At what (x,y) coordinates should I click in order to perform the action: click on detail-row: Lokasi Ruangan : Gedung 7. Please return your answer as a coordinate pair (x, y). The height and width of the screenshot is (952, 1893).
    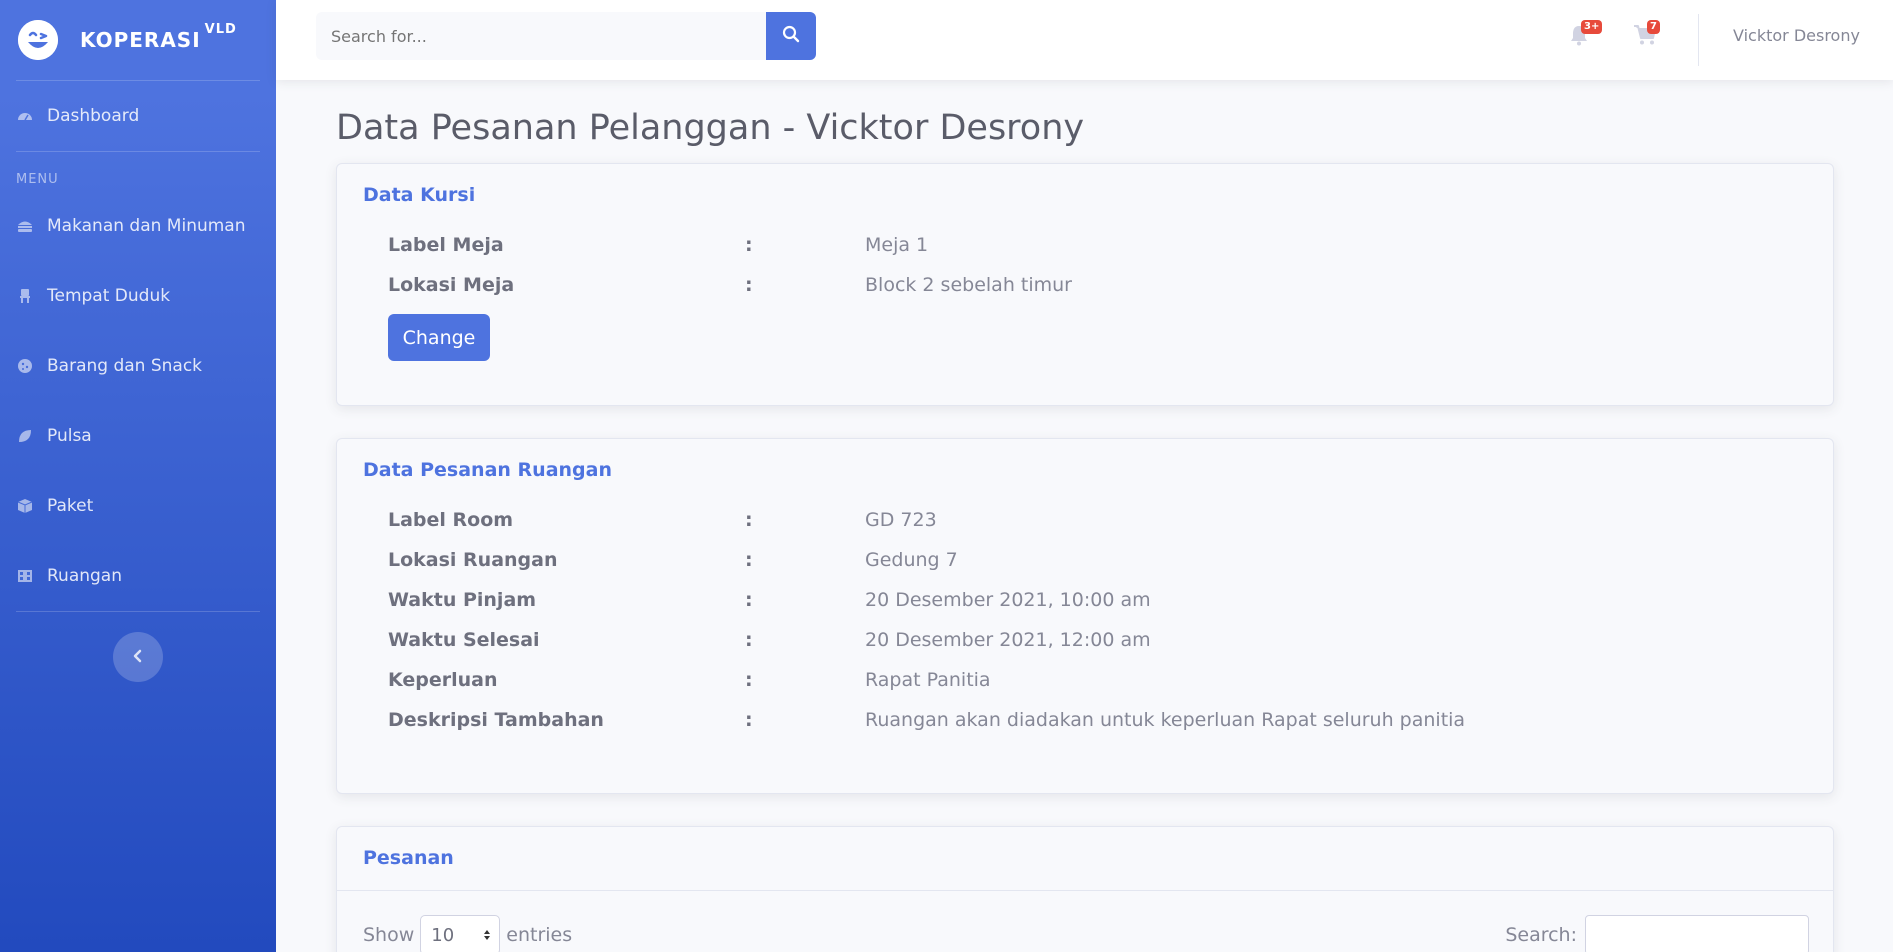
    Looking at the image, I should click on (1098, 564).